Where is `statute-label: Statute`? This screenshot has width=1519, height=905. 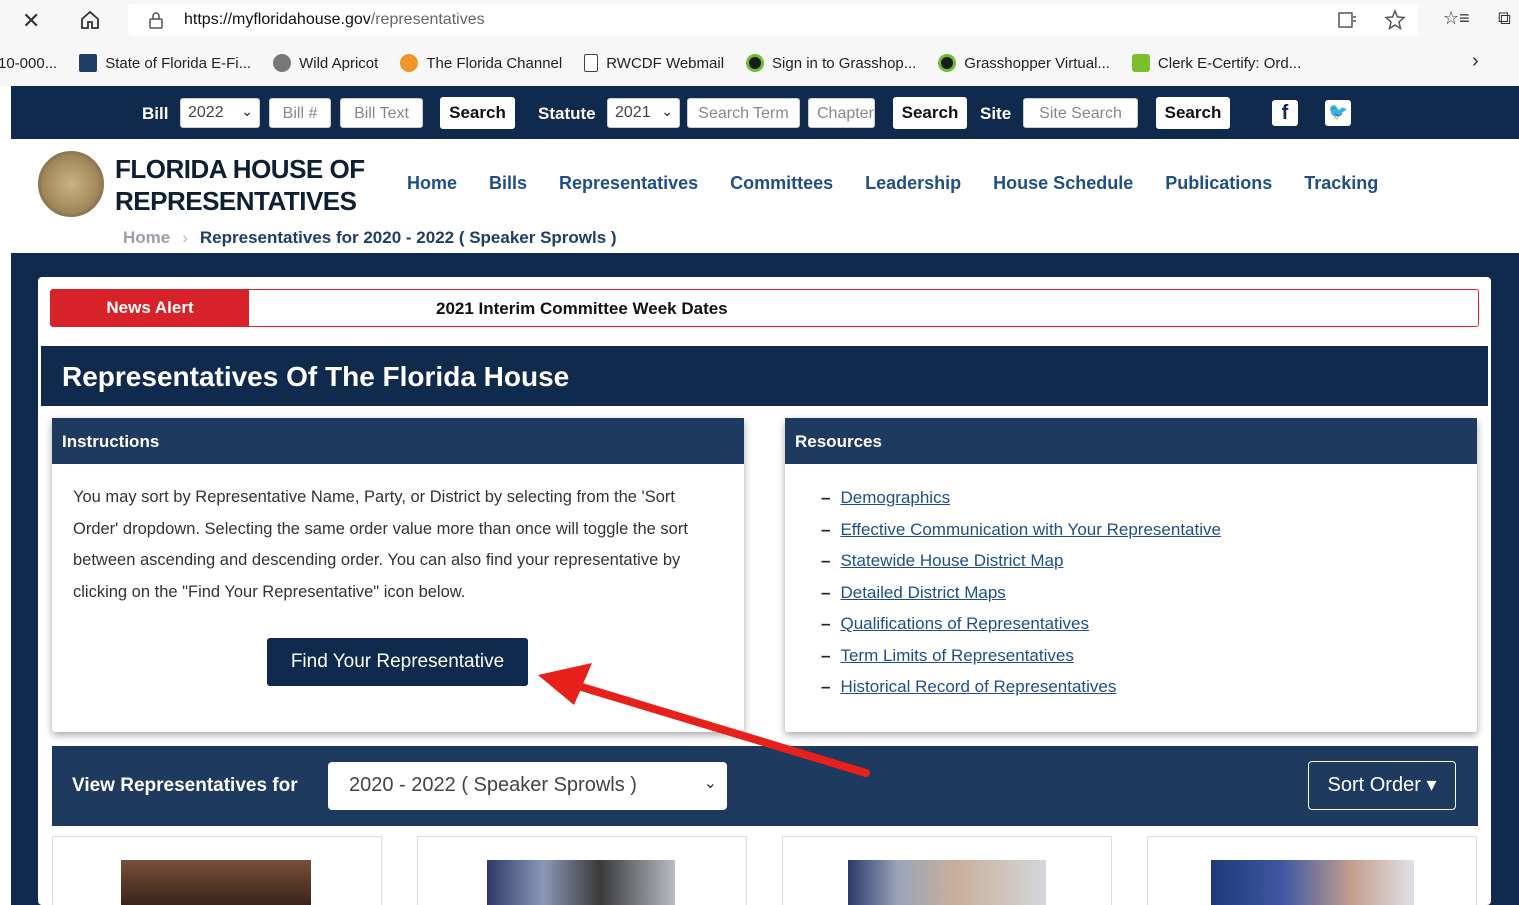
statute-label: Statute is located at coordinates (567, 113).